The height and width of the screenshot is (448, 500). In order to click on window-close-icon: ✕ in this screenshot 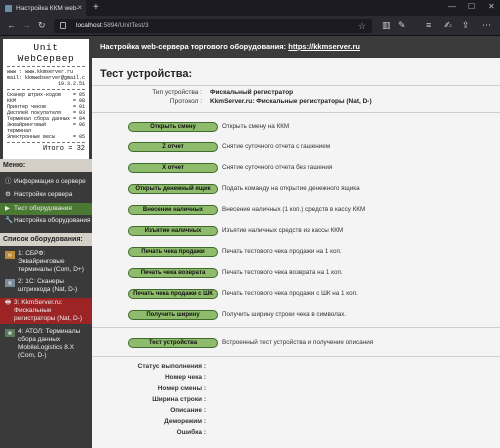, I will do `click(491, 6)`.